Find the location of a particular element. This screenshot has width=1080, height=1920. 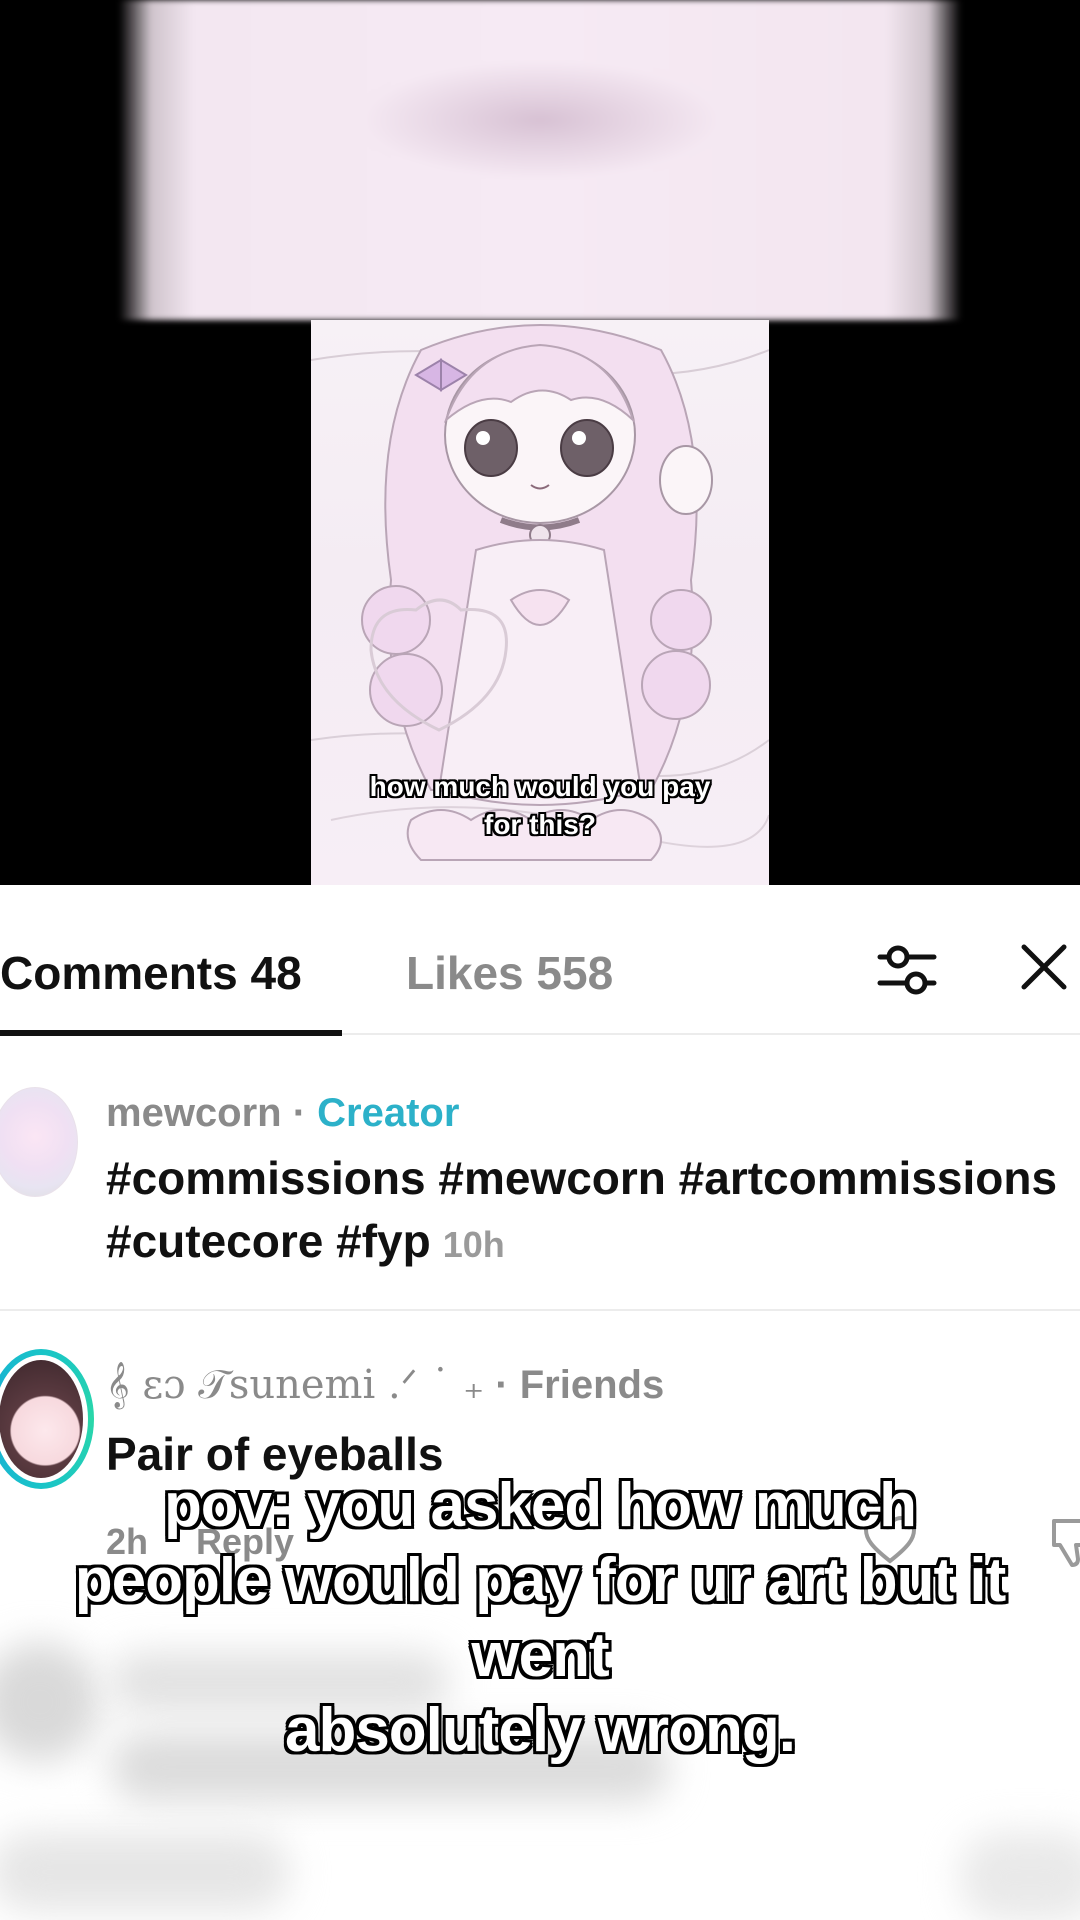

overlay-caption-line-1: pov: you asked how much is located at coordinates (540, 1505).